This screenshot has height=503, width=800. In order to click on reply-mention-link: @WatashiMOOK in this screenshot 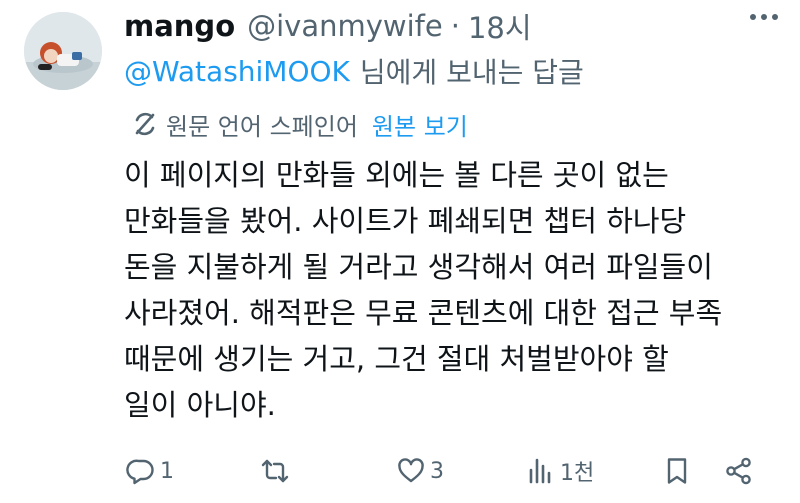, I will do `click(237, 71)`.